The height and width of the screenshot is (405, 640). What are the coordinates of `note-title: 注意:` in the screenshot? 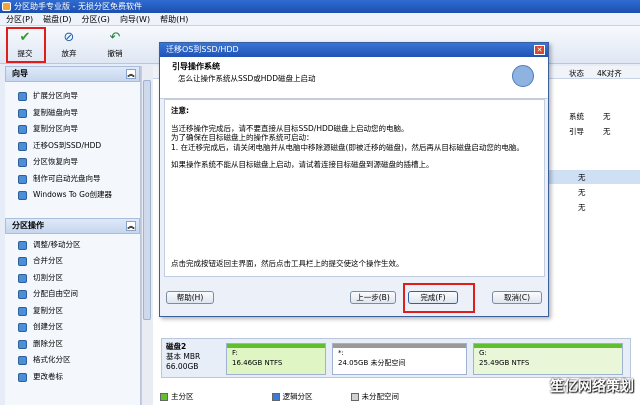 It's located at (180, 110).